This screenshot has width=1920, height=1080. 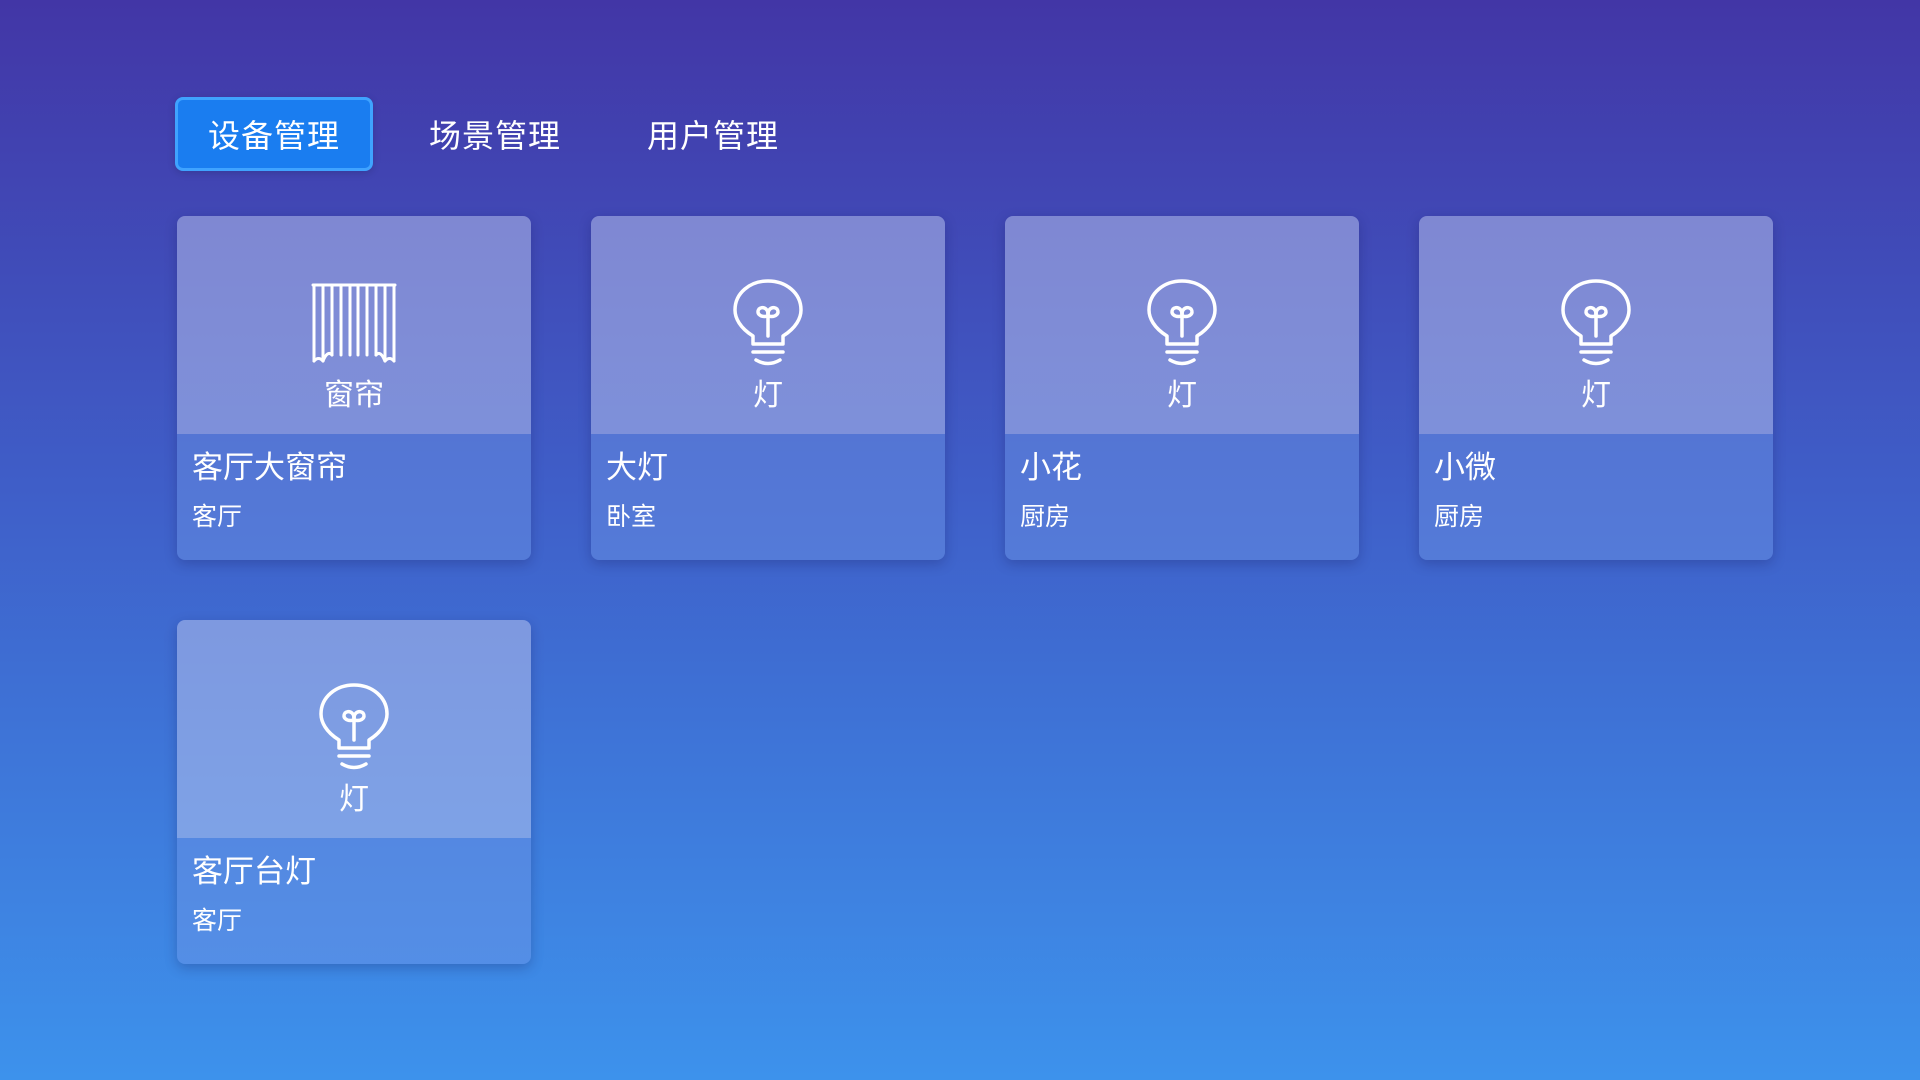 I want to click on device-name: 小花, so click(x=1051, y=468).